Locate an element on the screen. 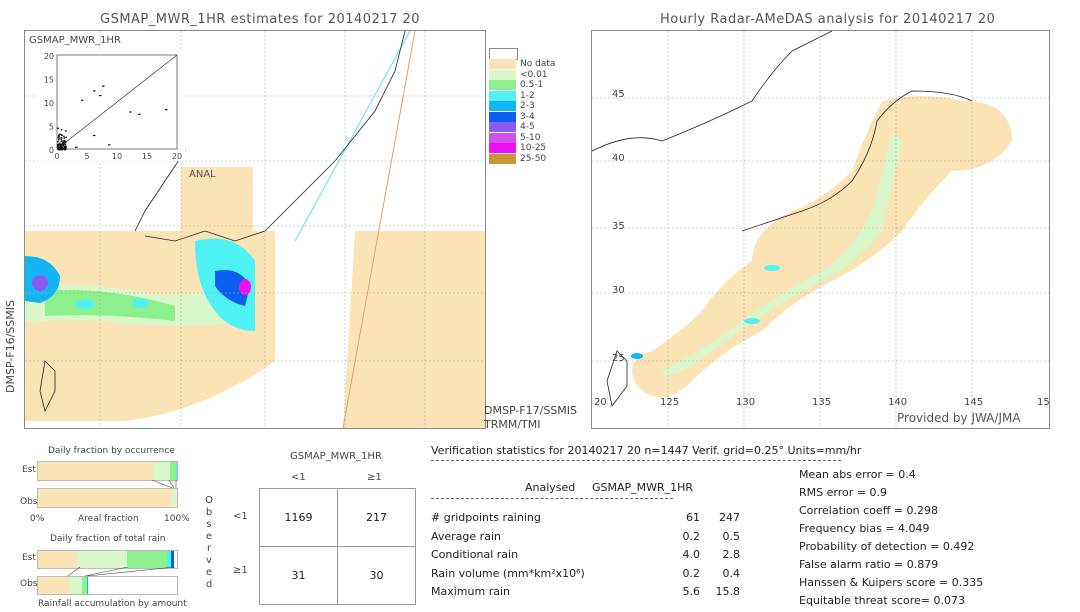 This screenshot has width=1080, height=612. lat-tick-40: 40 is located at coordinates (618, 158).